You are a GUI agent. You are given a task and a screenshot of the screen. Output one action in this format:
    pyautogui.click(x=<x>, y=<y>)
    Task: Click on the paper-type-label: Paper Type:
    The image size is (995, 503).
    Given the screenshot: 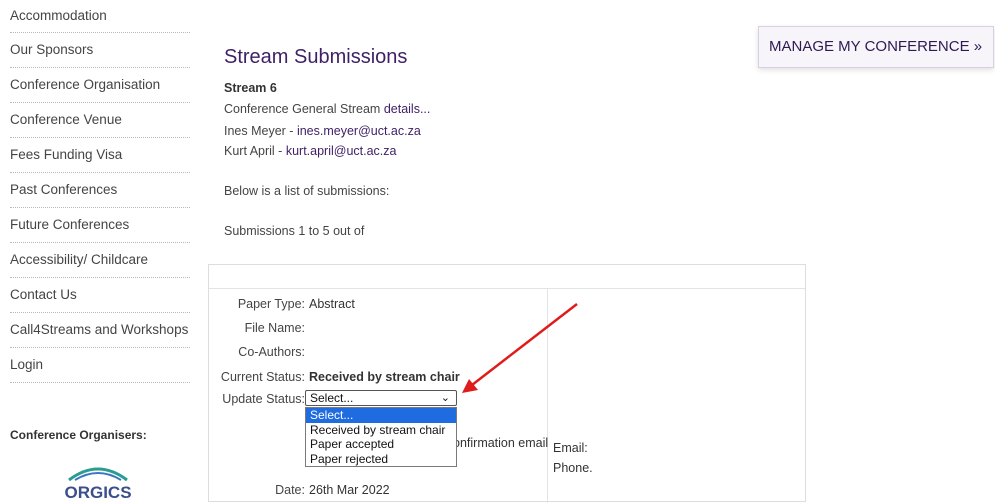 What is the action you would take?
    pyautogui.click(x=271, y=304)
    